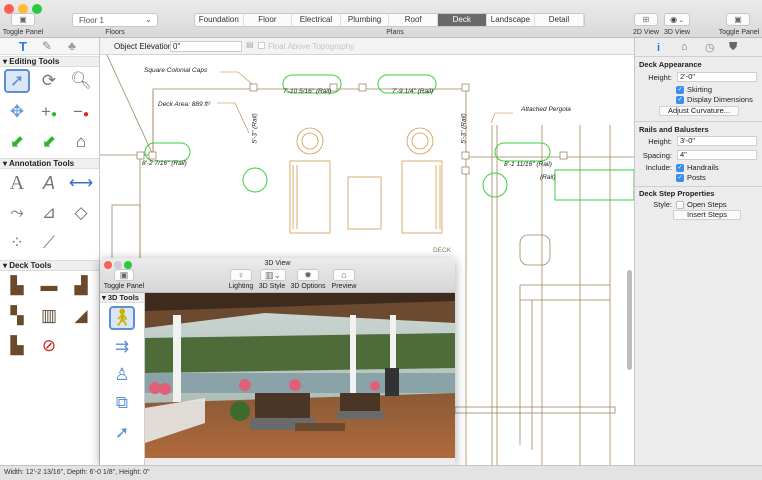 The width and height of the screenshot is (762, 480). Describe the element at coordinates (17, 286) in the screenshot. I see `deck-railing-tool: ▙` at that location.